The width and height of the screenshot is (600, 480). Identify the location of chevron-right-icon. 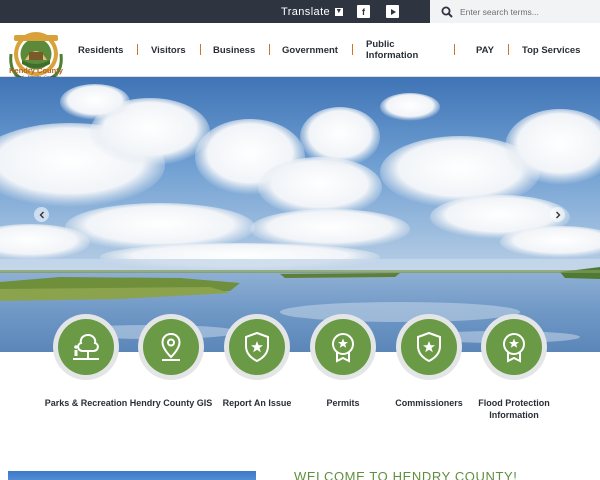
(557, 214).